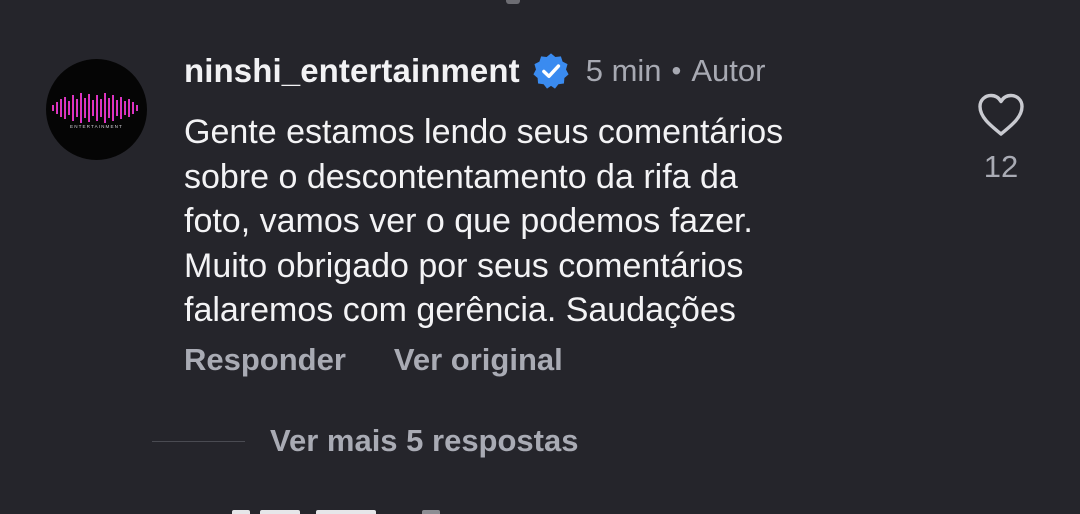  I want to click on see-original-button: Ver original, so click(478, 360).